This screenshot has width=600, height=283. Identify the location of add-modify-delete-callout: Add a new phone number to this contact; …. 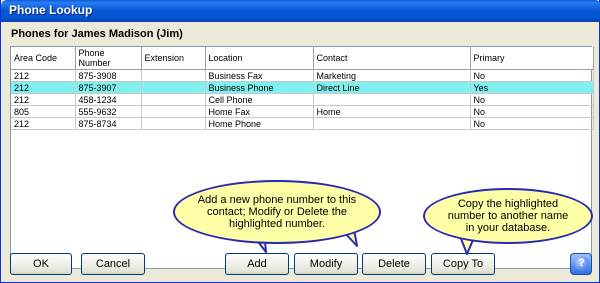
(277, 212).